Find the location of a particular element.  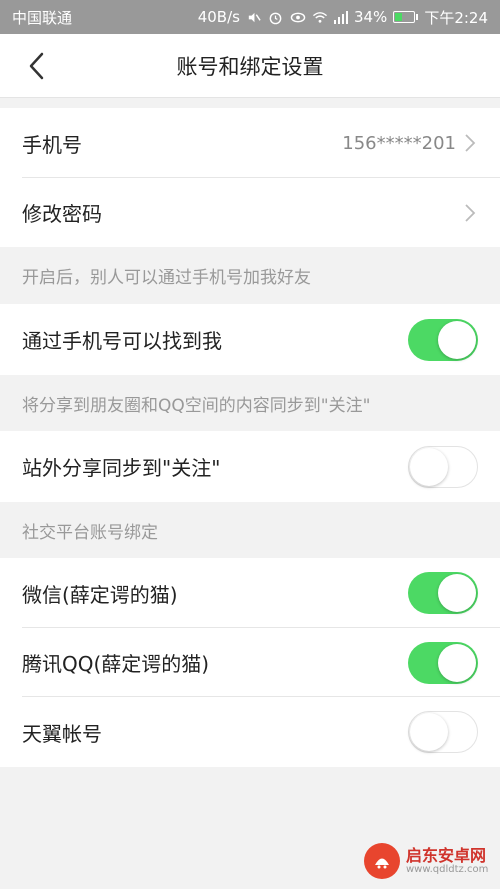

chevron-left-icon is located at coordinates (36, 66).